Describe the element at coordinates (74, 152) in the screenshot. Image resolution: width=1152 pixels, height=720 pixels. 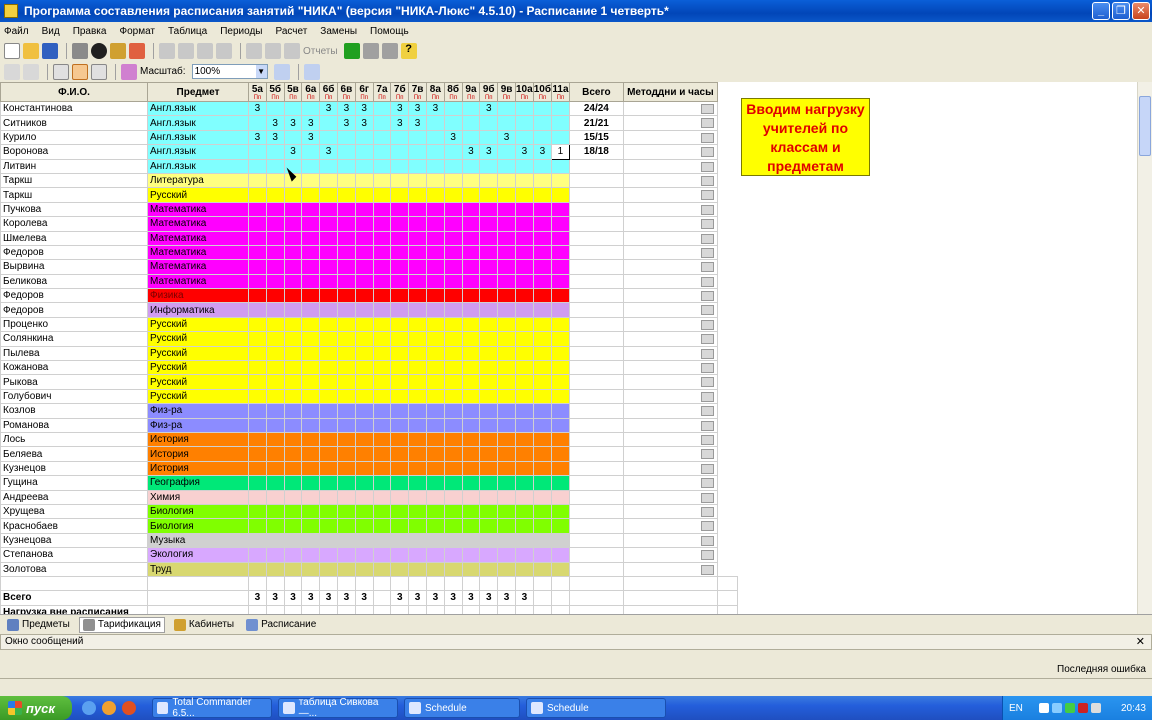
I see `teacher-name-cell: Воронова` at that location.